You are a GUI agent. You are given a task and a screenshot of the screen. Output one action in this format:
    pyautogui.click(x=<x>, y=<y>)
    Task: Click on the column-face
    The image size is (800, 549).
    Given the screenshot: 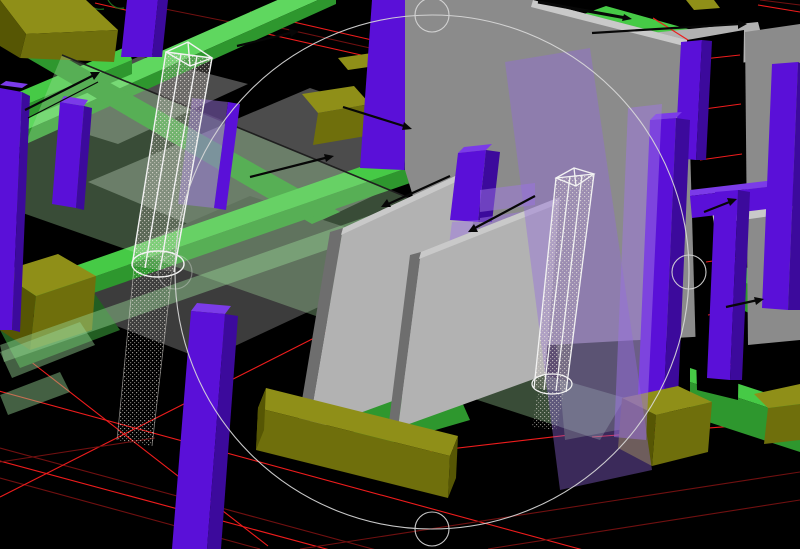 What is the action you would take?
    pyautogui.click(x=139, y=28)
    